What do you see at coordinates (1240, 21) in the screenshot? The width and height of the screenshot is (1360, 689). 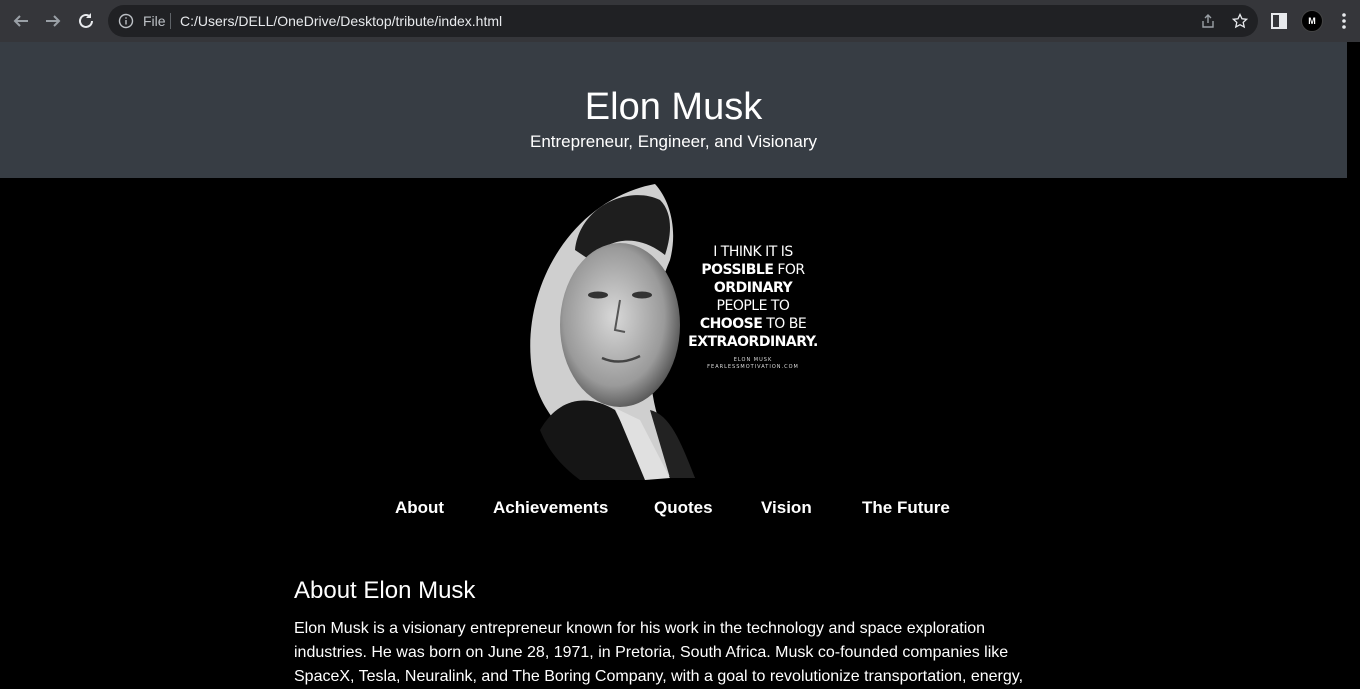 I see `bookmark-star-icon` at bounding box center [1240, 21].